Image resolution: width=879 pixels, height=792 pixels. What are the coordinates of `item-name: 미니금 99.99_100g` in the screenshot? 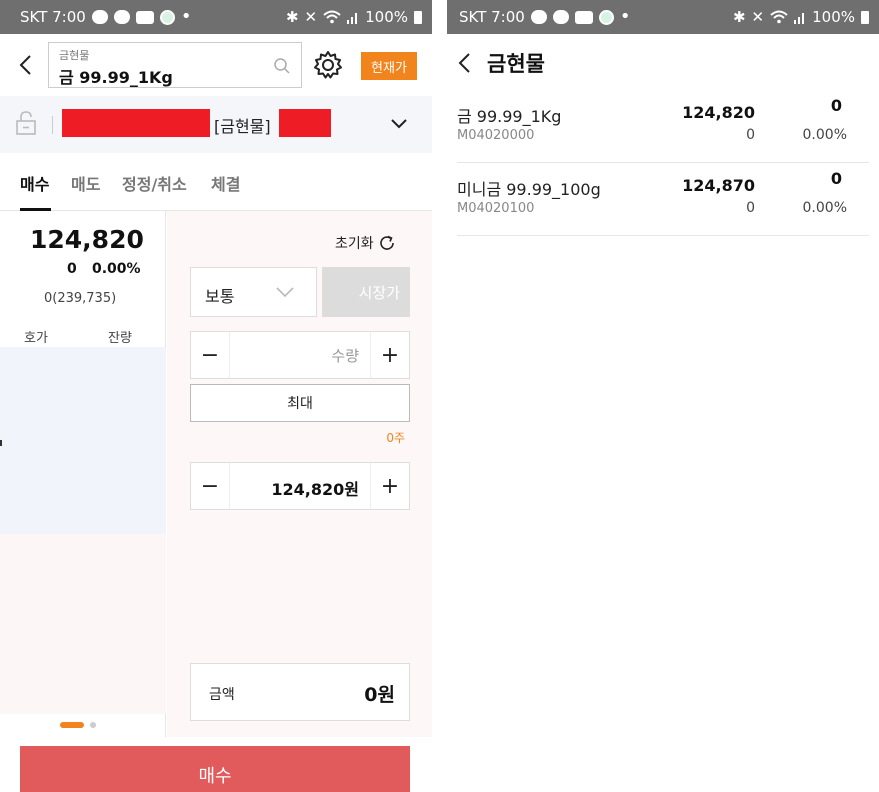 It's located at (529, 189).